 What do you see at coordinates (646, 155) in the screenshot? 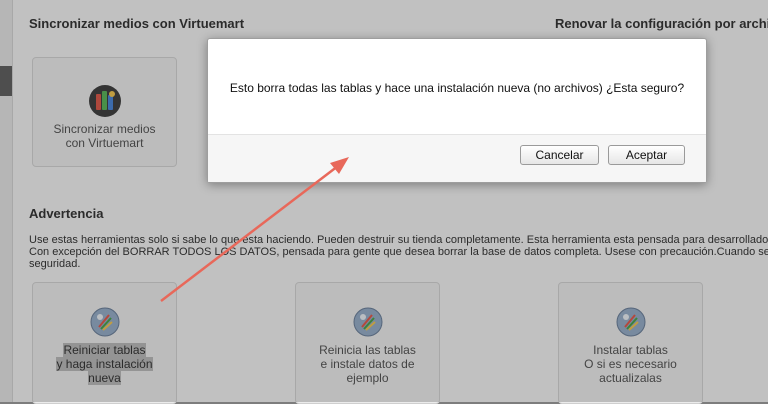
I see `accept-button: Aceptar` at bounding box center [646, 155].